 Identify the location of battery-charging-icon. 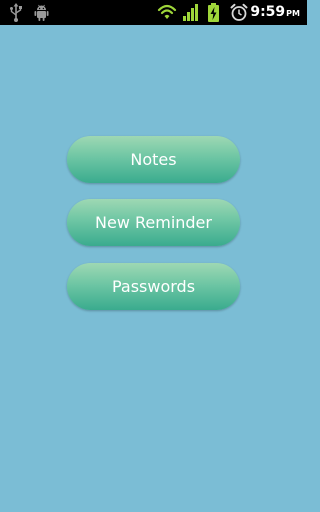
(213, 12).